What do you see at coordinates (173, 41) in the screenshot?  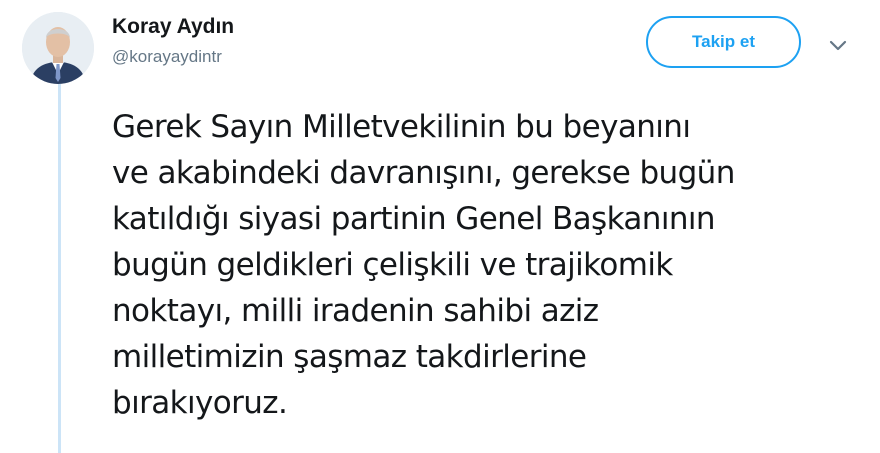 I see `author-info: Koray Aydın @korayaydintr` at bounding box center [173, 41].